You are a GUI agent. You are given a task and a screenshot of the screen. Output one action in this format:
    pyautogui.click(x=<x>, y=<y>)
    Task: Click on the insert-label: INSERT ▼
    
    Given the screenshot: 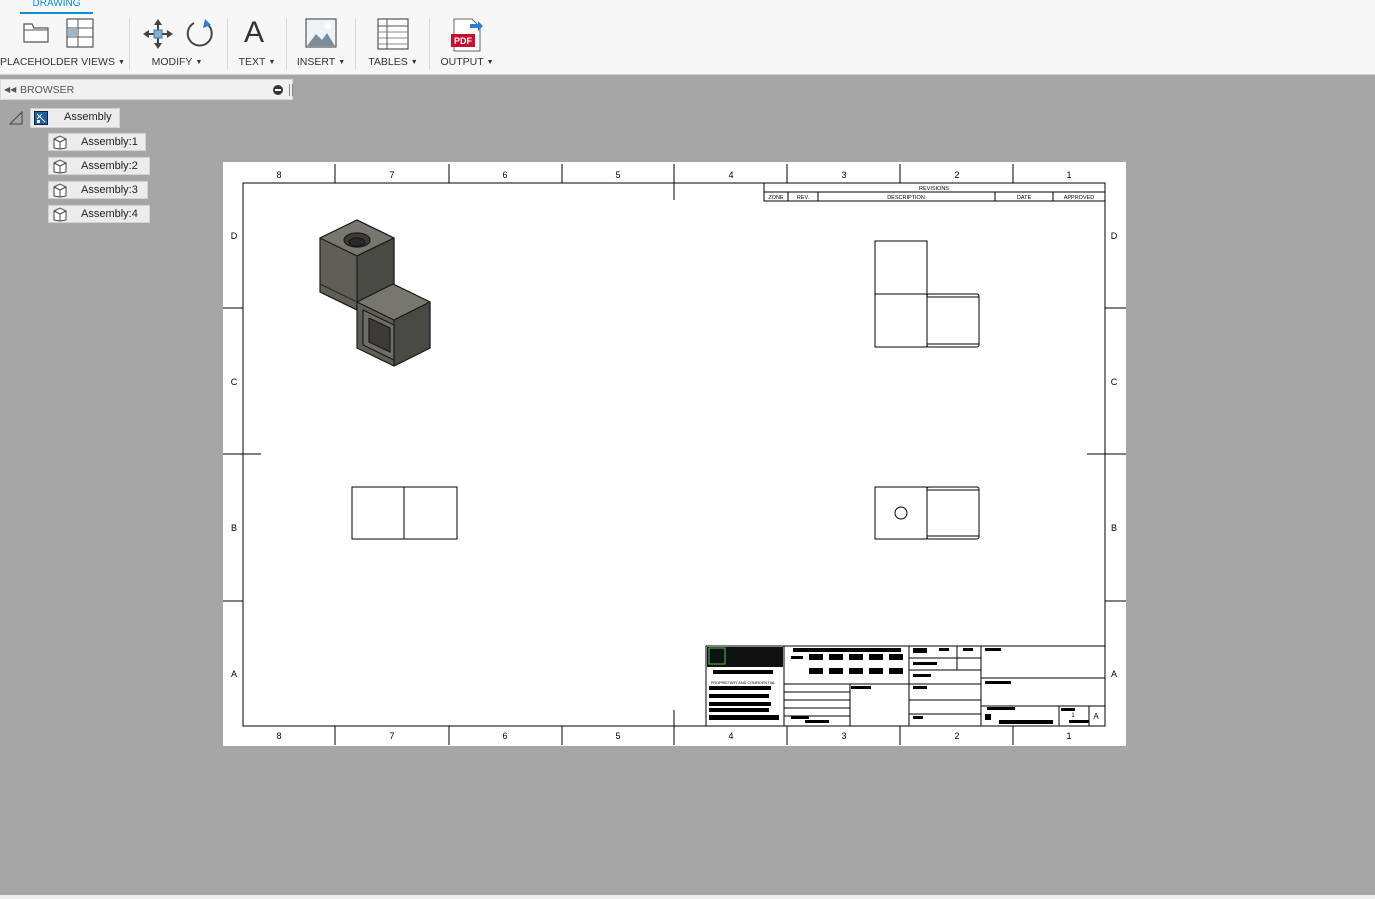 What is the action you would take?
    pyautogui.click(x=321, y=62)
    